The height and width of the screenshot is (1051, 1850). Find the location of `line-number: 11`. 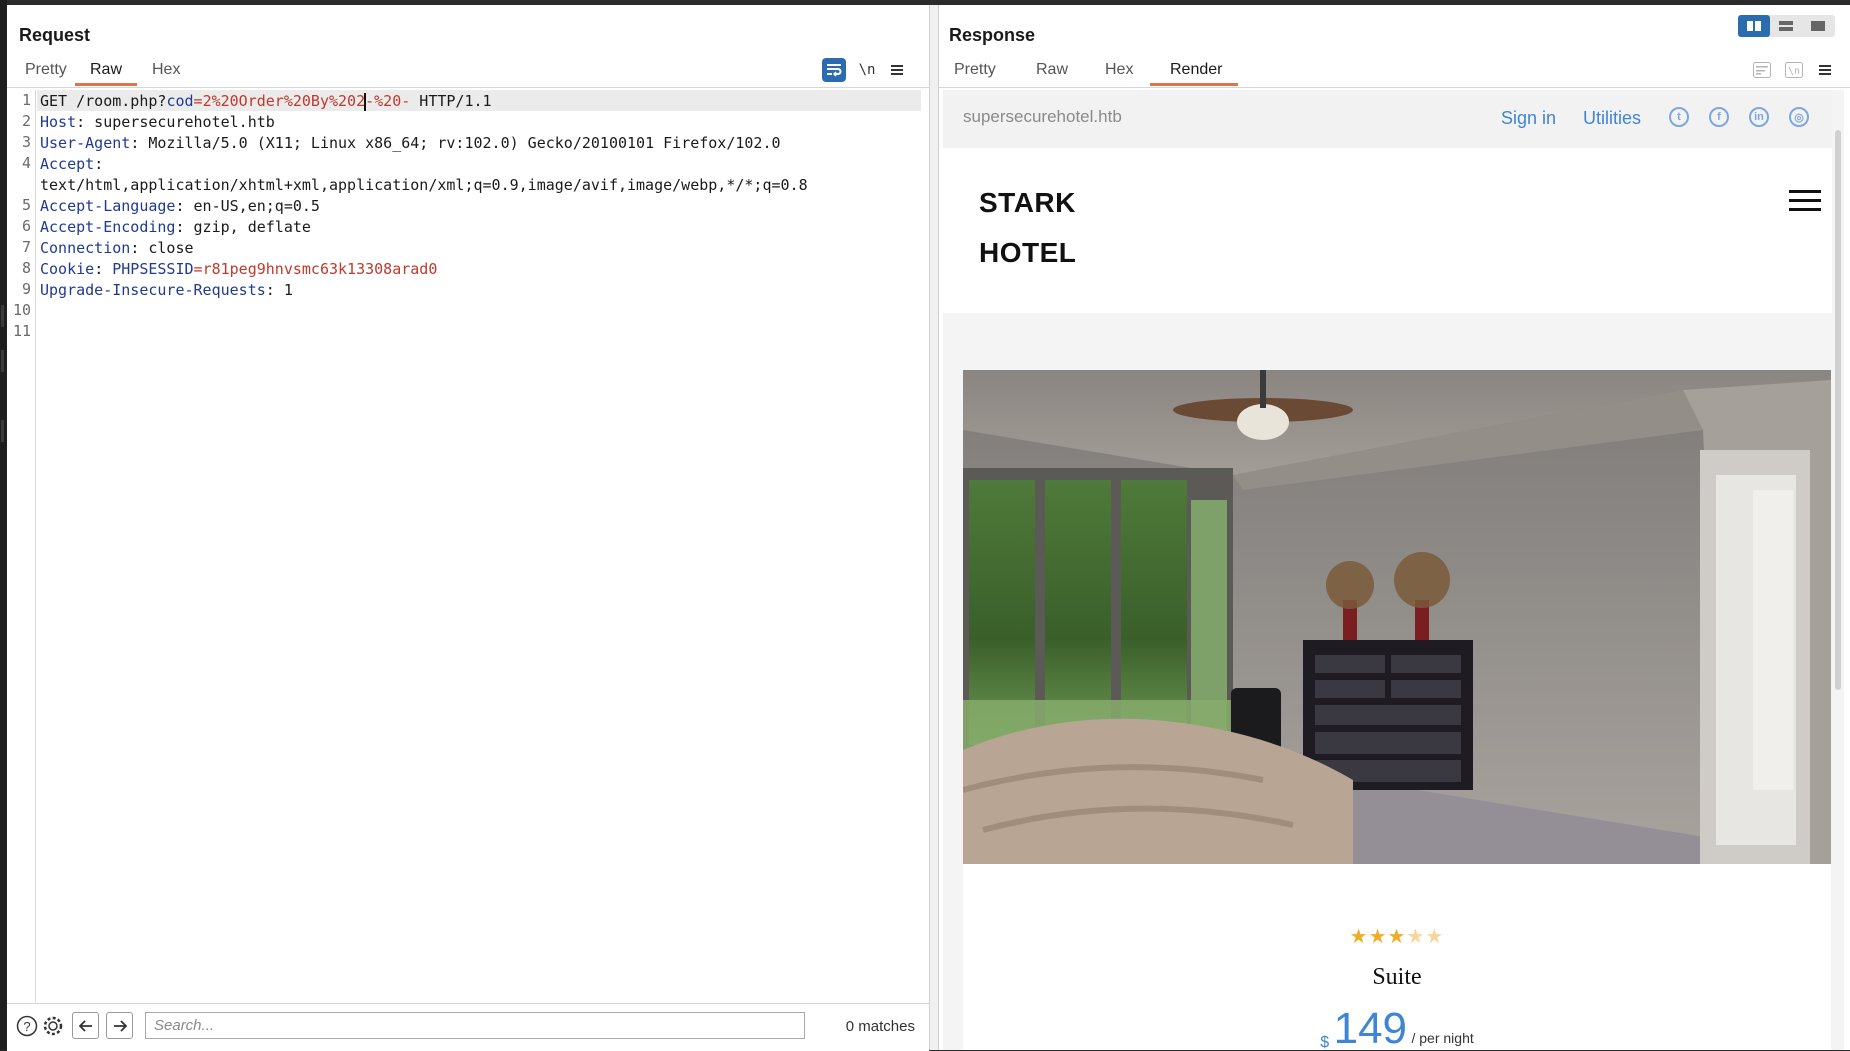

line-number: 11 is located at coordinates (21, 331).